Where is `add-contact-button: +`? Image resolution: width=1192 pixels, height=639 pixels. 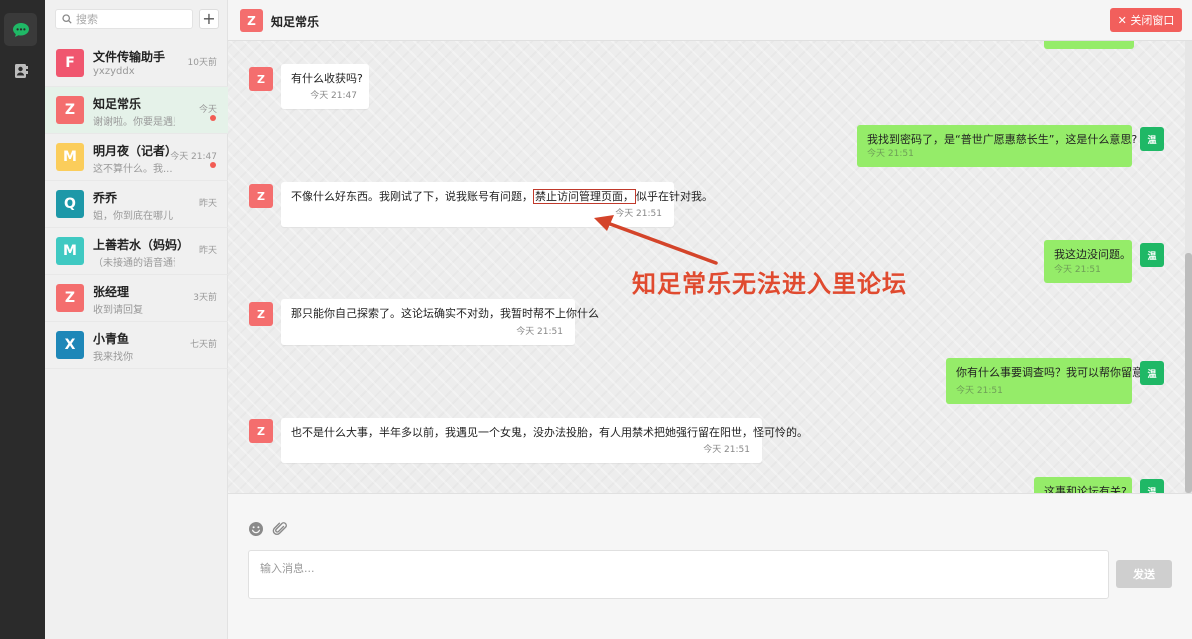
add-contact-button: + is located at coordinates (209, 19).